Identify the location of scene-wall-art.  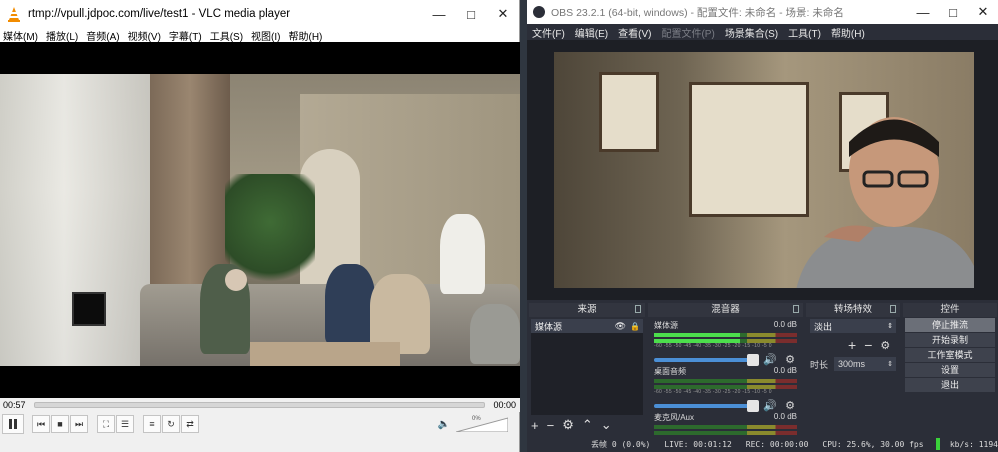
(629, 112).